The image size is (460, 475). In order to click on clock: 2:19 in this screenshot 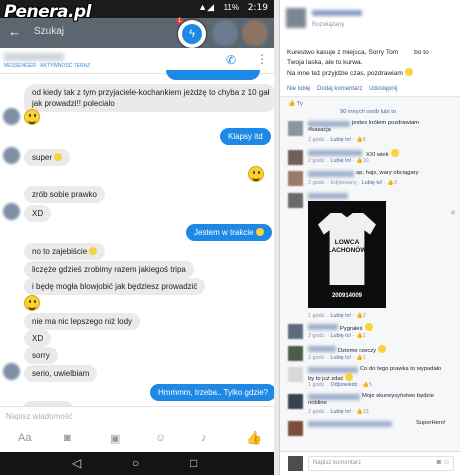, I will do `click(257, 8)`.